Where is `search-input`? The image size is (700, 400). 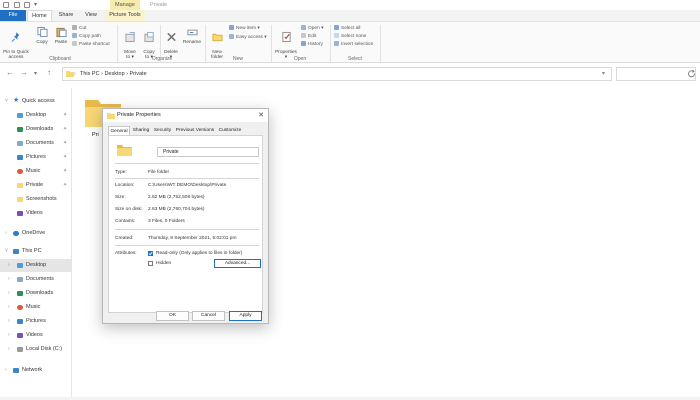
search-input is located at coordinates (656, 74).